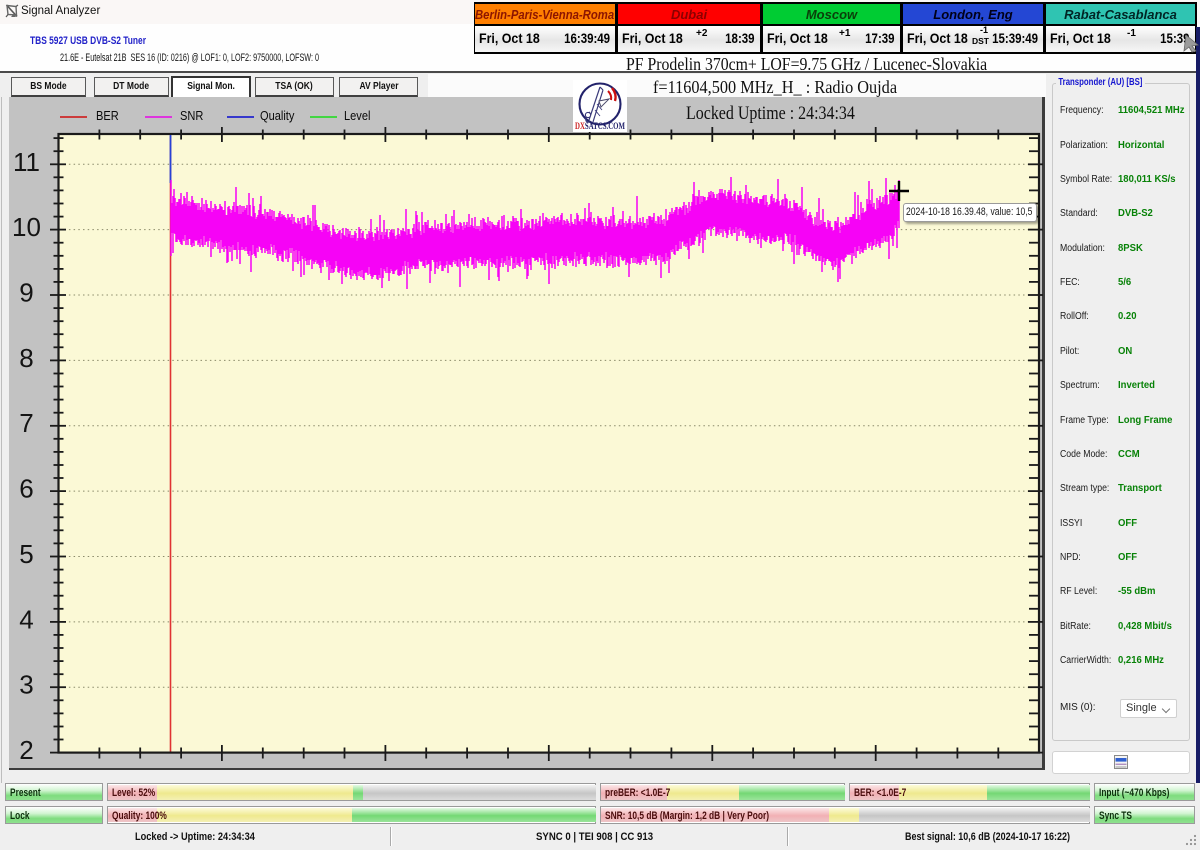  I want to click on svg-text: 8, so click(26, 358).